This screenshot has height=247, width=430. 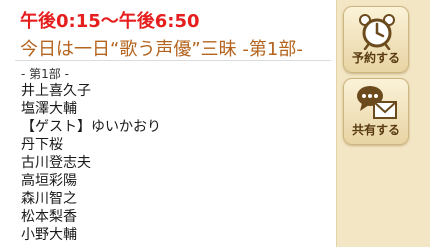 I want to click on details-section-heading: - 第1部 -, so click(x=45, y=74).